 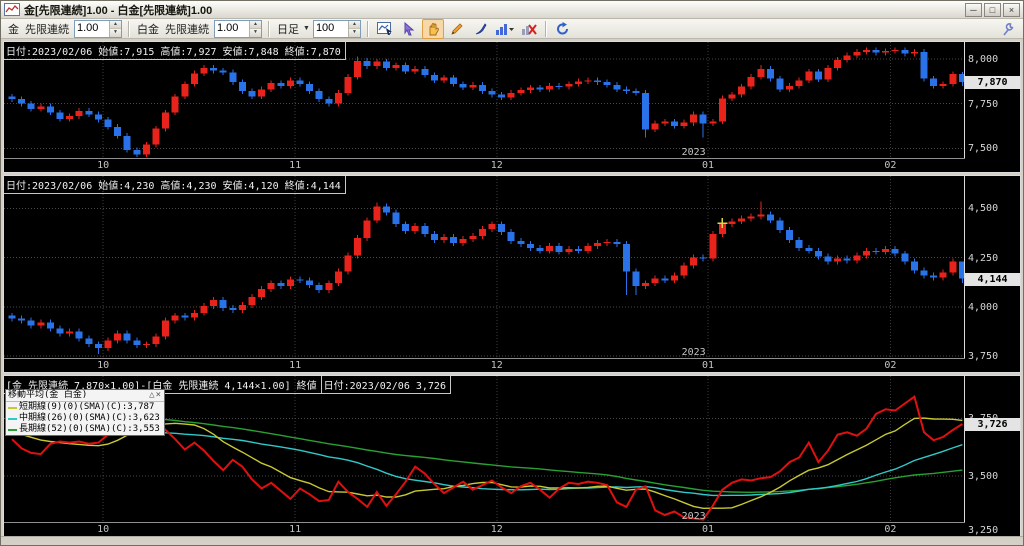 What do you see at coordinates (505, 29) in the screenshot?
I see `indicator-chart-tool-button` at bounding box center [505, 29].